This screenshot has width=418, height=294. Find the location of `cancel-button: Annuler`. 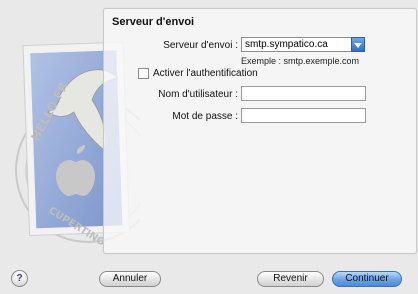

cancel-button: Annuler is located at coordinates (130, 279).